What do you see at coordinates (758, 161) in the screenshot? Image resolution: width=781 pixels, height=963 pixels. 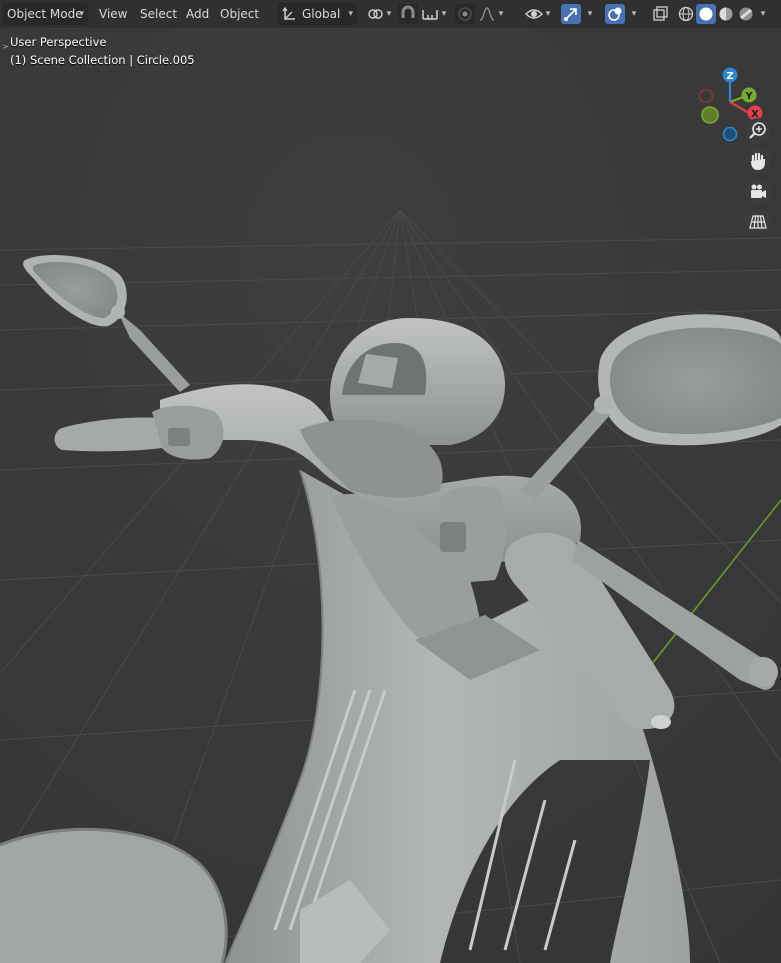 I see `hand-icon` at bounding box center [758, 161].